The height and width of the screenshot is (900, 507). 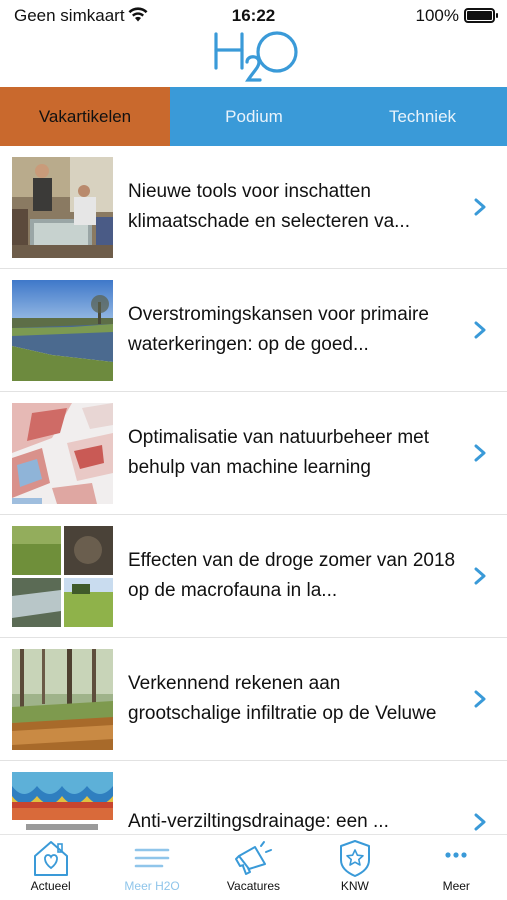 I want to click on article-thumbnail-meeting, so click(x=62, y=207).